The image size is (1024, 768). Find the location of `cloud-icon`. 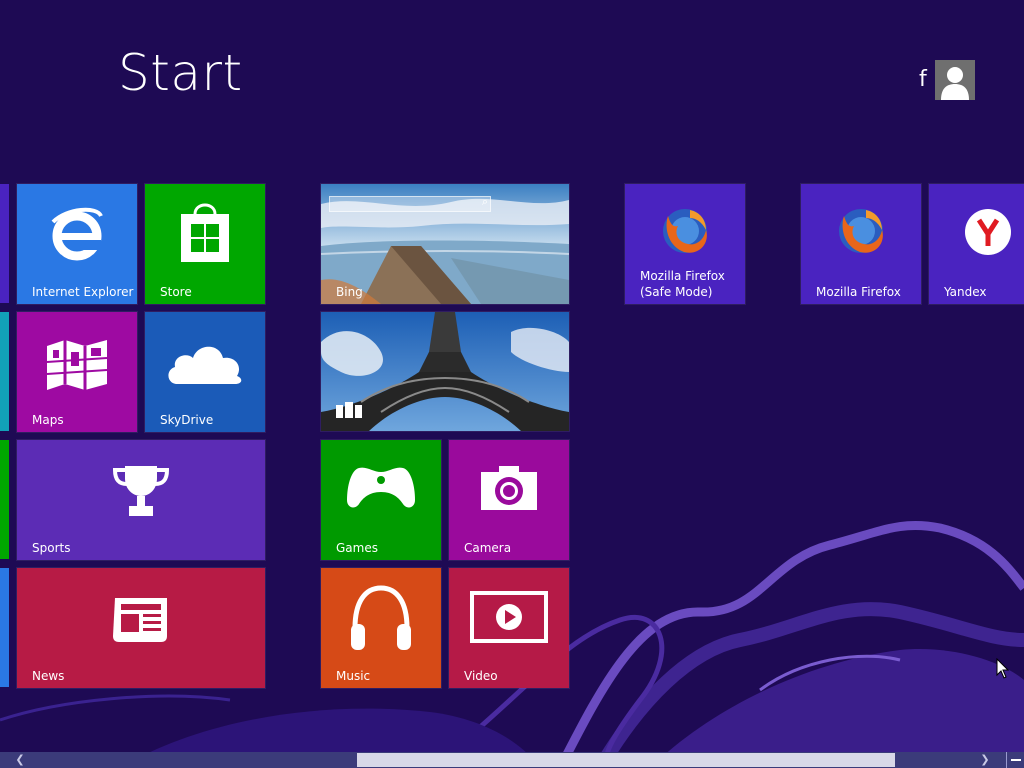

cloud-icon is located at coordinates (205, 365).